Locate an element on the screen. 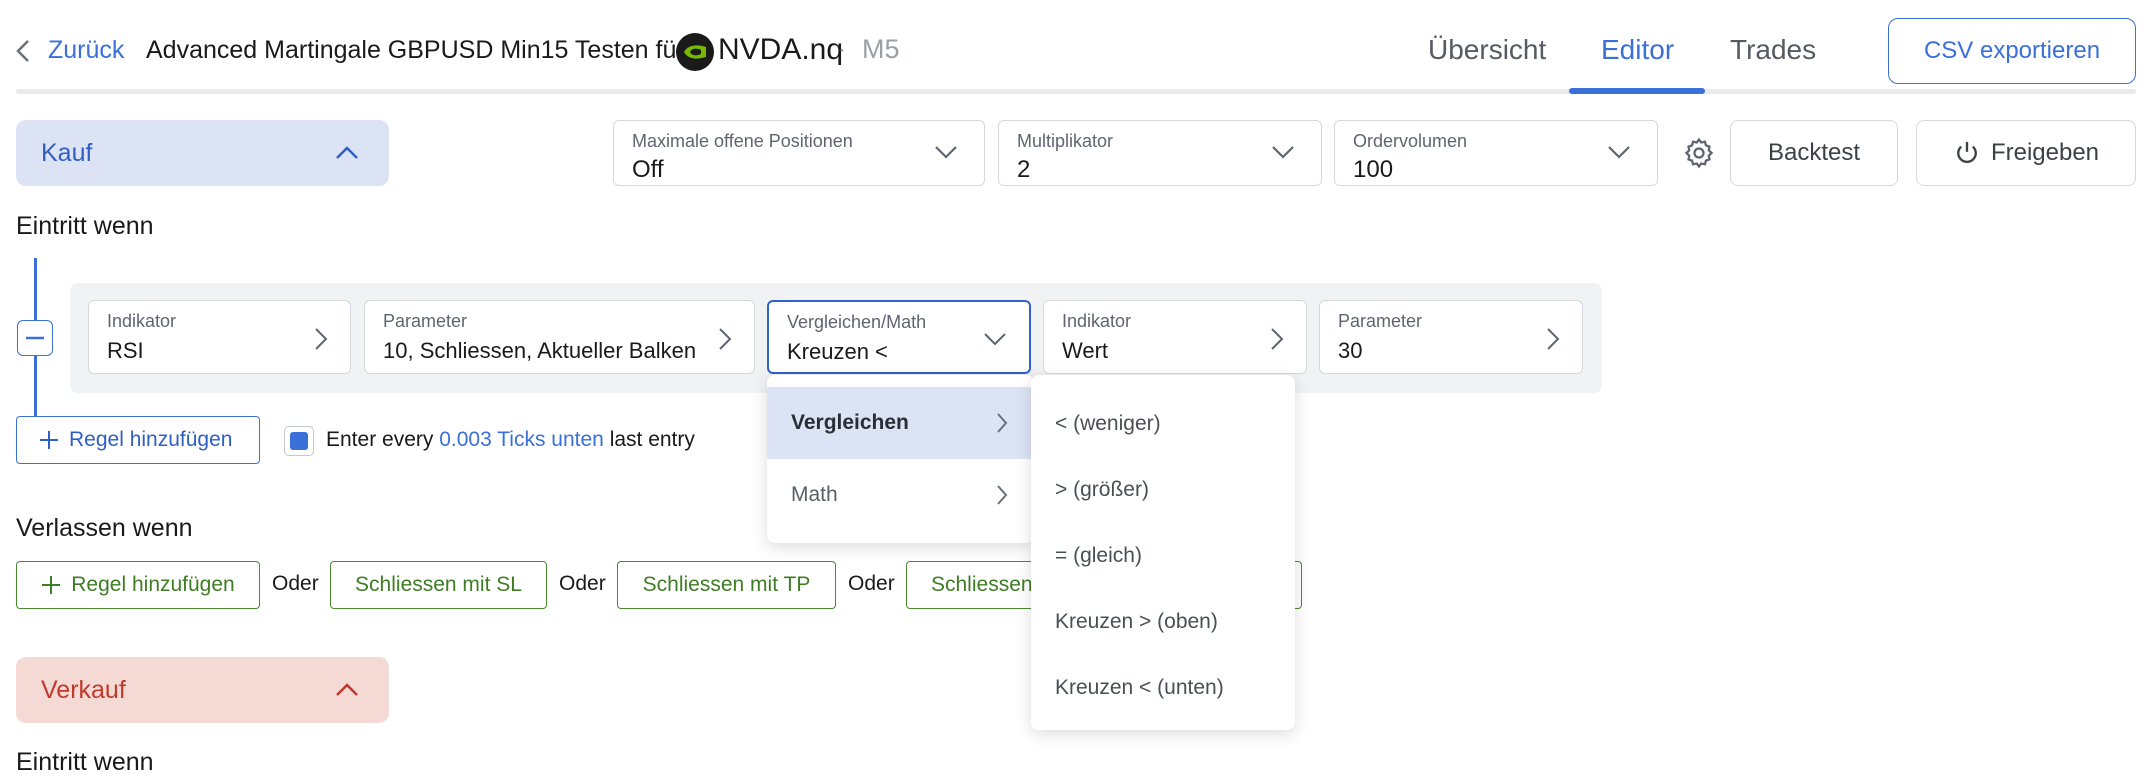  select-value: 2 is located at coordinates (1024, 169).